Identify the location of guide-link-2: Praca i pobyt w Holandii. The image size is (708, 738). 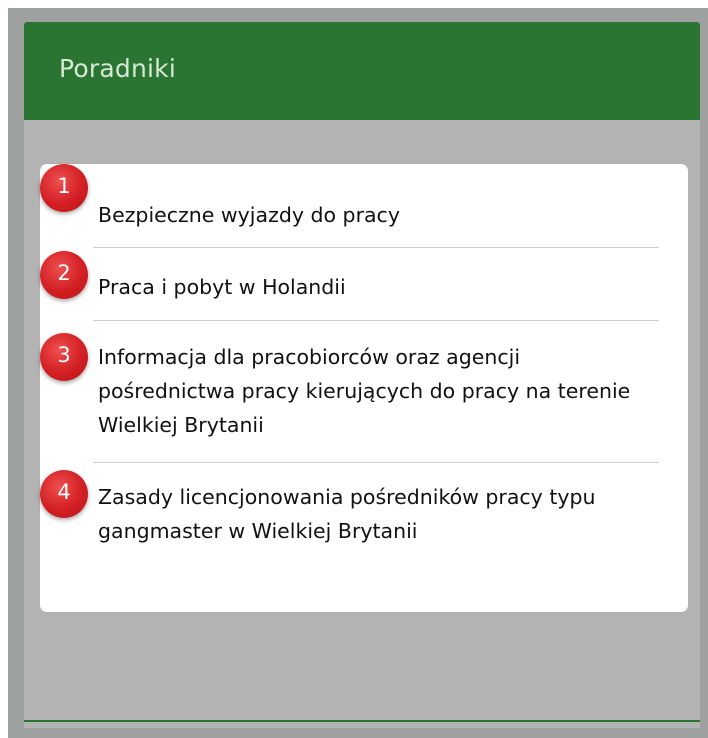
(378, 287).